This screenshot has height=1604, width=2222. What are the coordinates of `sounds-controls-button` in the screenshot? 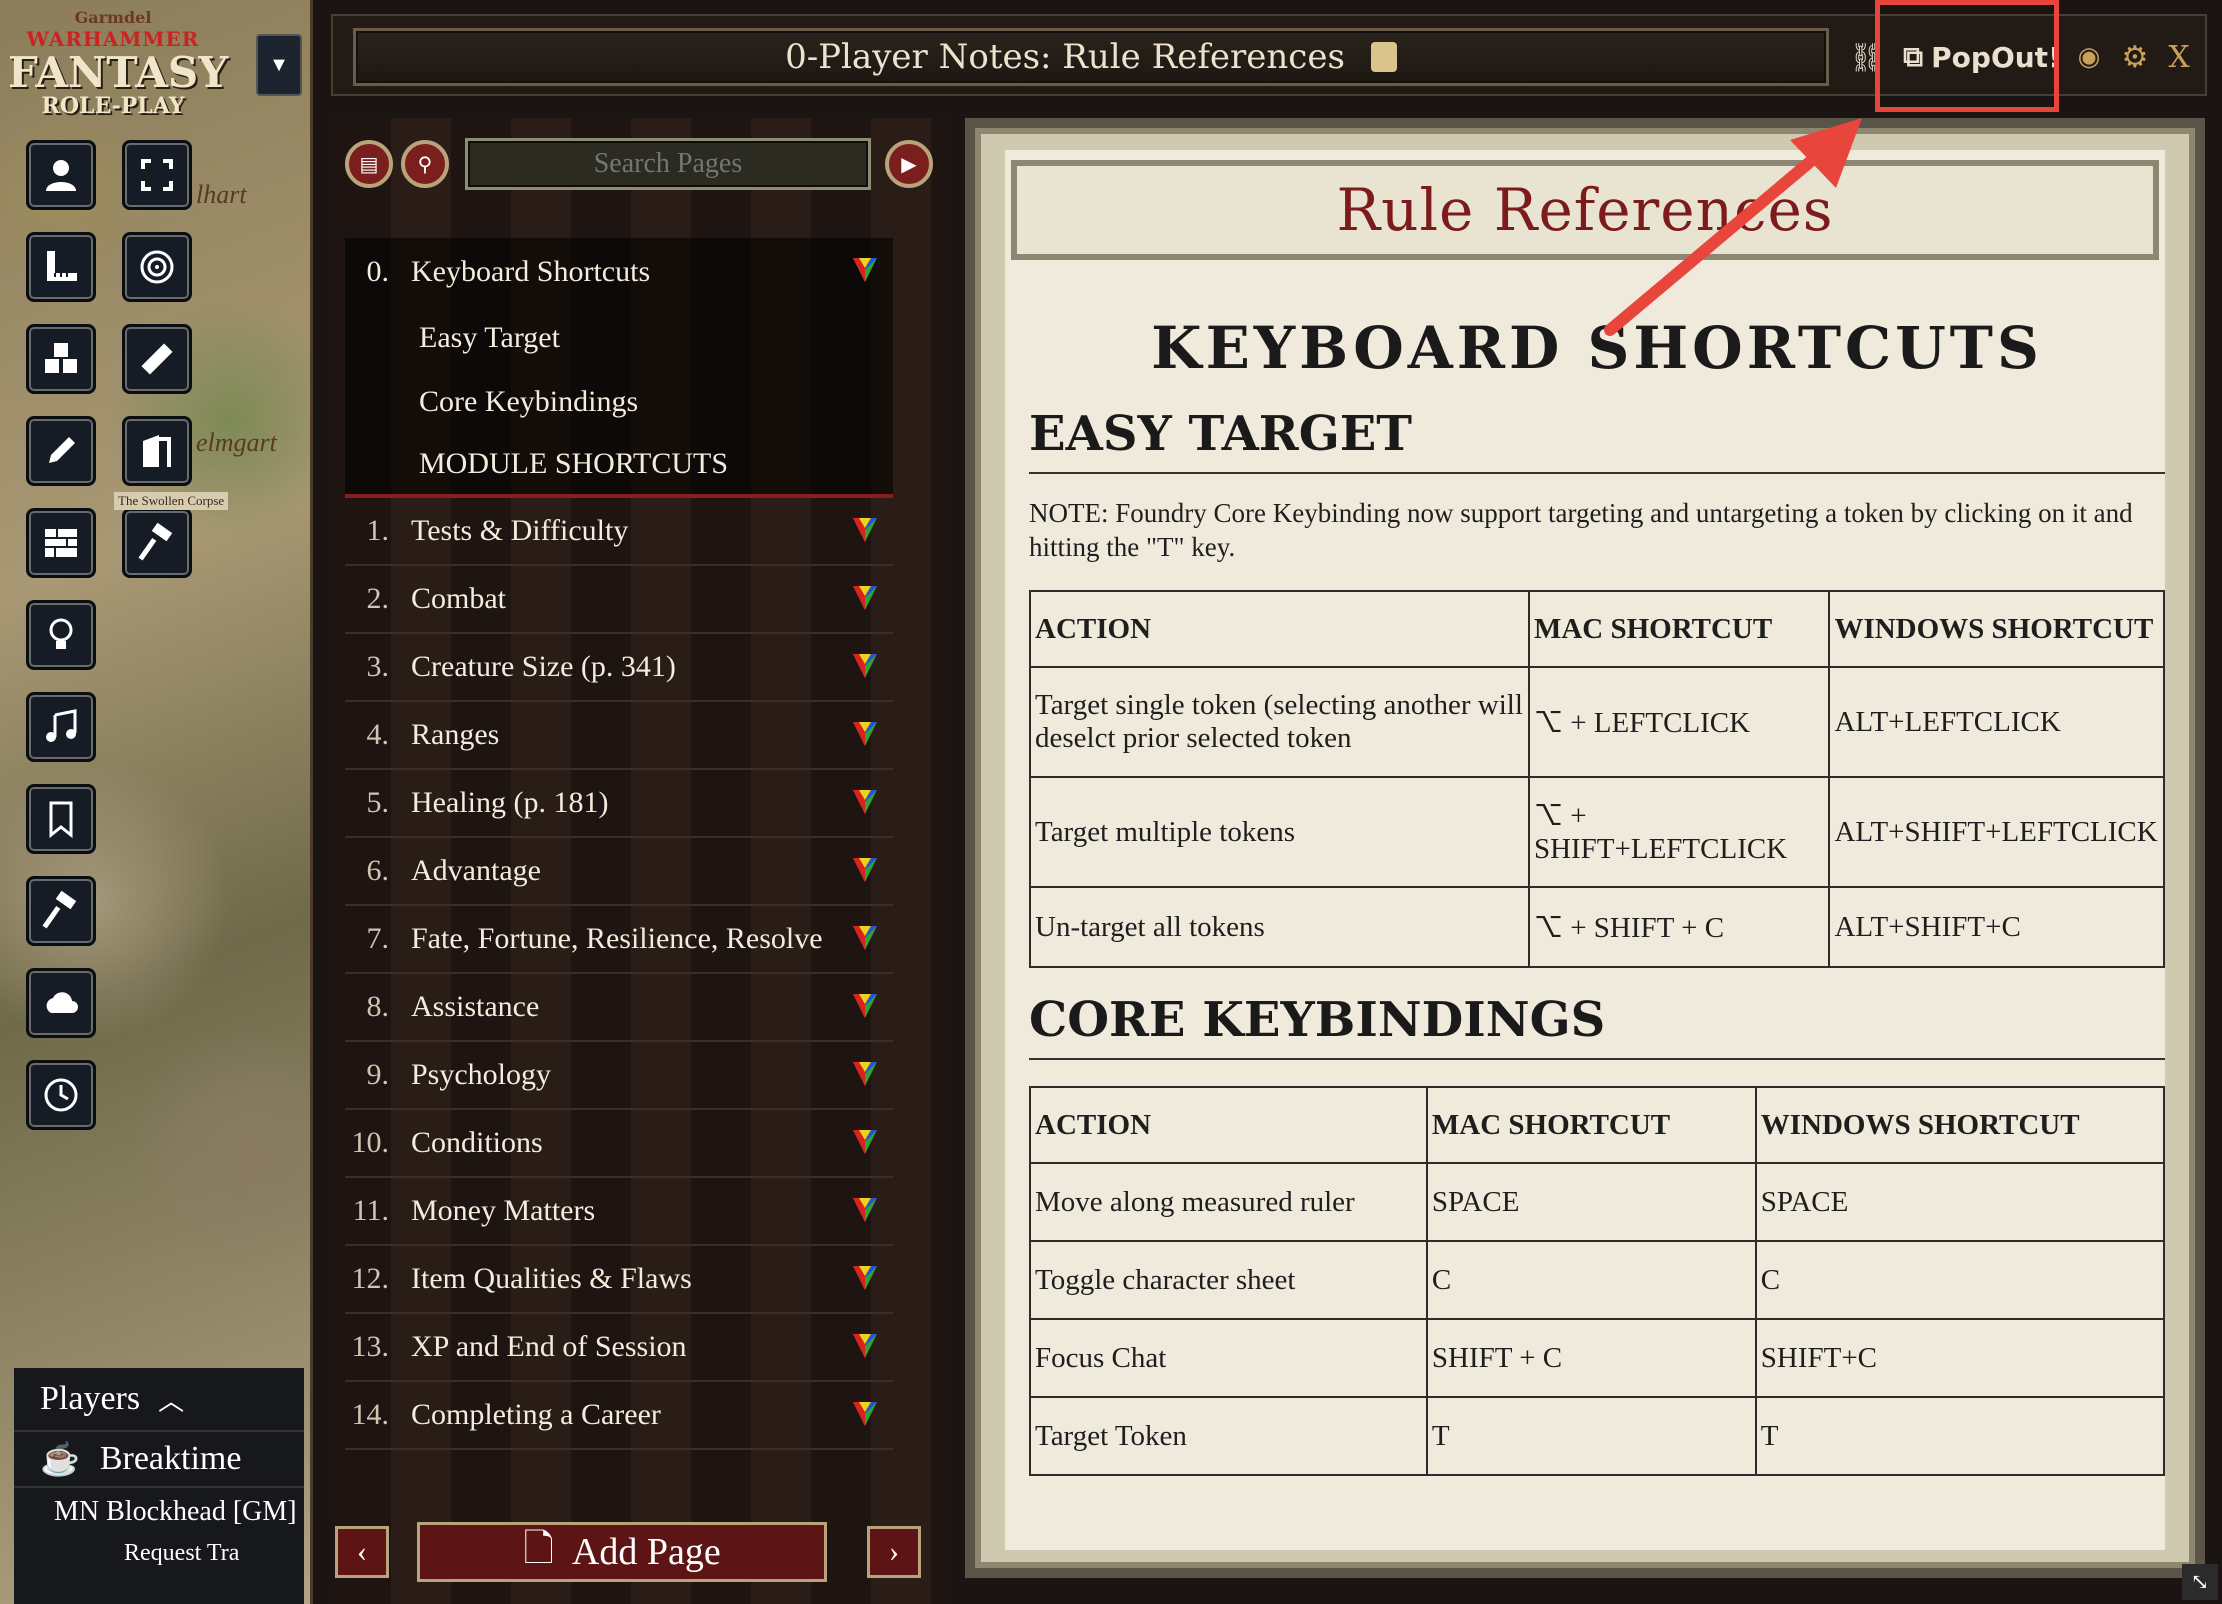 It's located at (61, 727).